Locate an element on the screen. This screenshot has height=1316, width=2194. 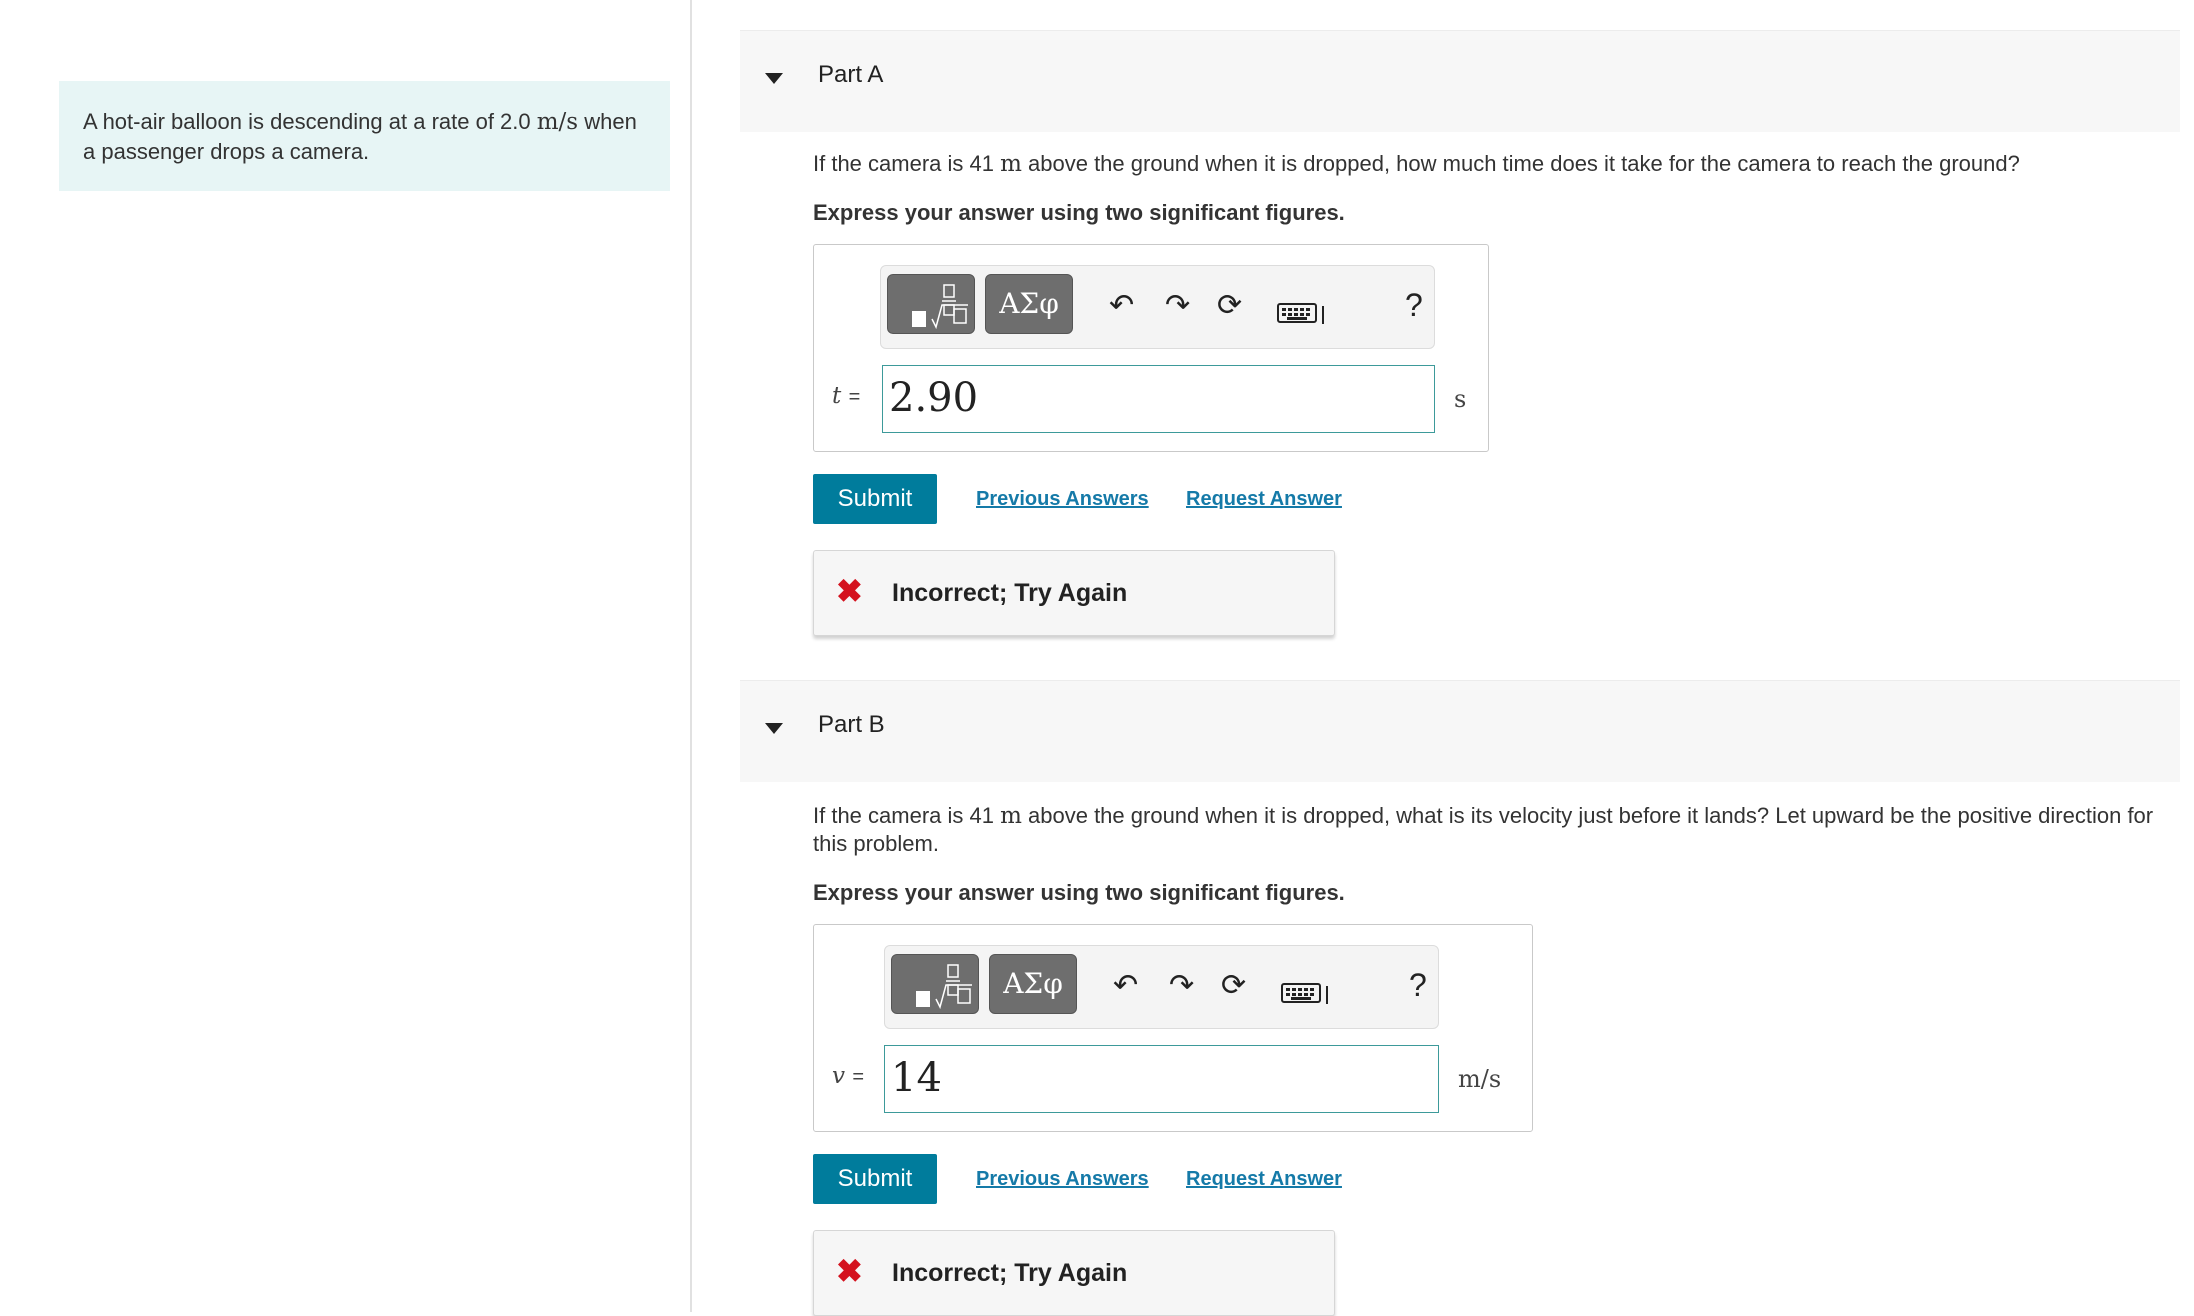
answer-unit: m/s is located at coordinates (1480, 1079).